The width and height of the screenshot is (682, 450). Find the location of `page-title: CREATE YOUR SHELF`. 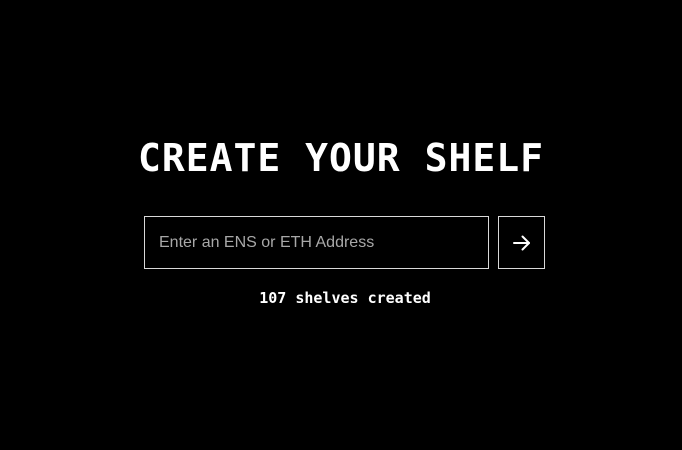

page-title: CREATE YOUR SHELF is located at coordinates (341, 158).